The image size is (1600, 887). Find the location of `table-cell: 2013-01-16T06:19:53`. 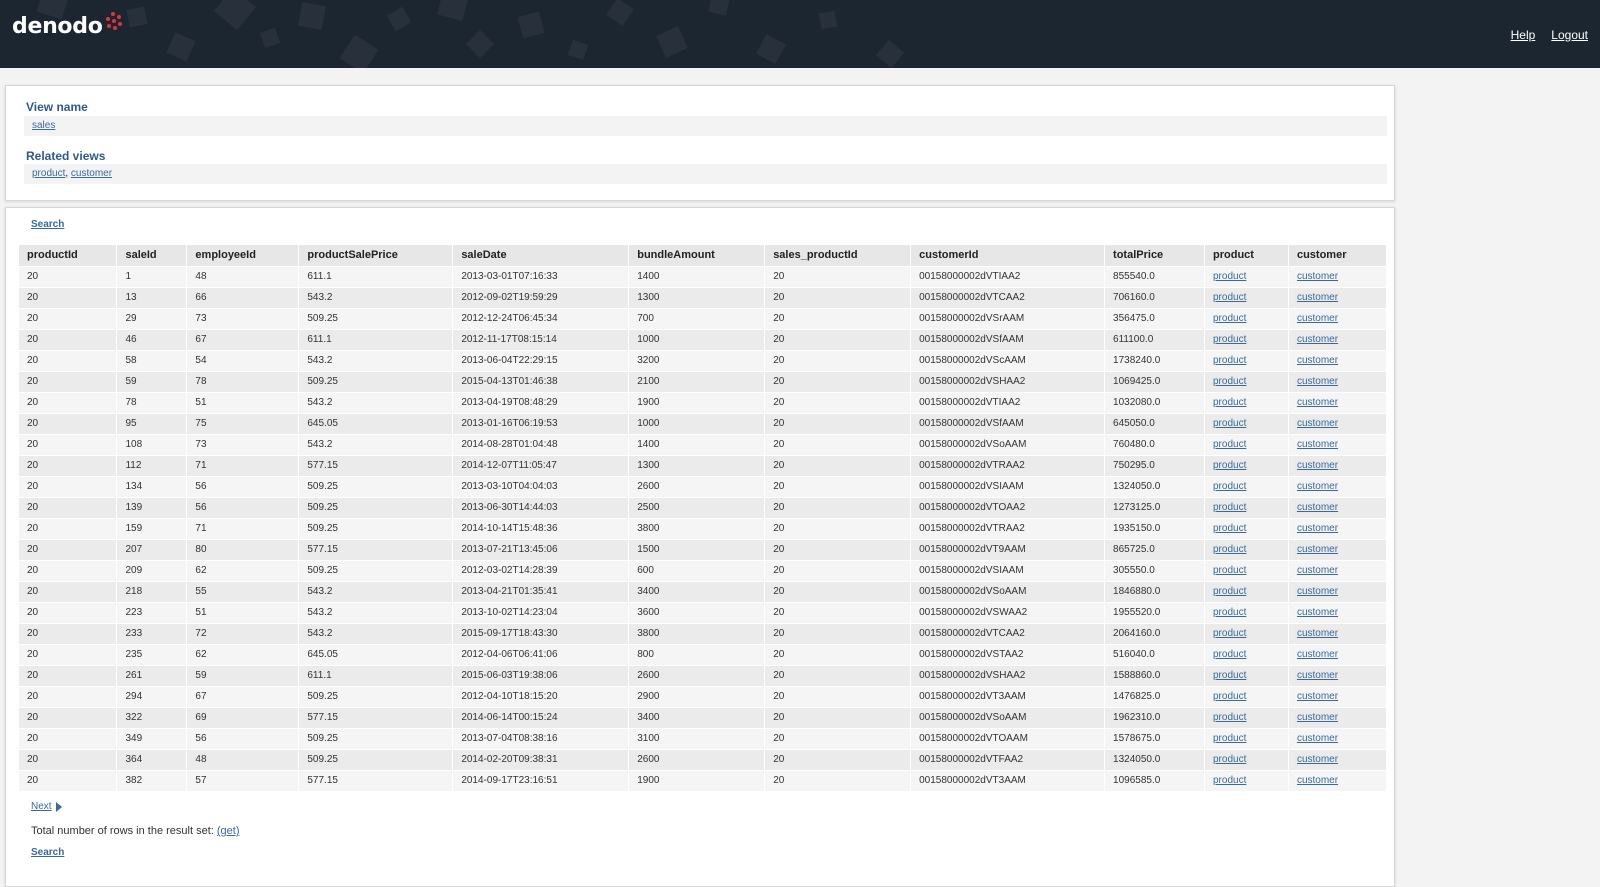

table-cell: 2013-01-16T06:19:53 is located at coordinates (541, 423).